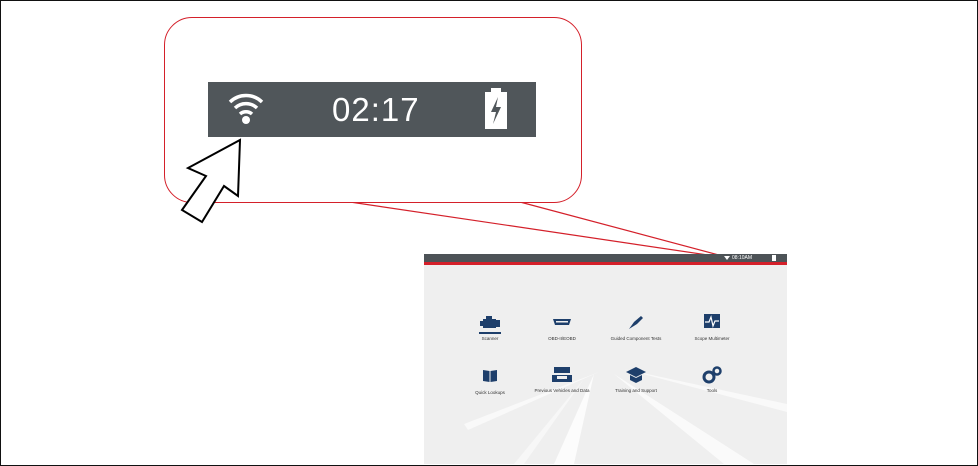  What do you see at coordinates (712, 390) in the screenshot?
I see `tile-label: Tools` at bounding box center [712, 390].